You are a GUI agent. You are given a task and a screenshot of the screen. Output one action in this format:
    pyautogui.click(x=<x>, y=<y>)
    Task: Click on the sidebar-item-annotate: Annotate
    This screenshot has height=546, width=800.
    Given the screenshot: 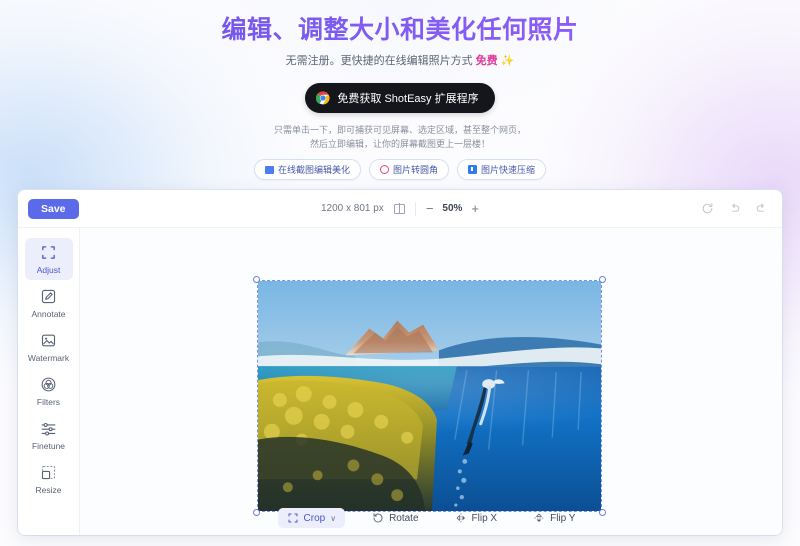 What is the action you would take?
    pyautogui.click(x=49, y=303)
    